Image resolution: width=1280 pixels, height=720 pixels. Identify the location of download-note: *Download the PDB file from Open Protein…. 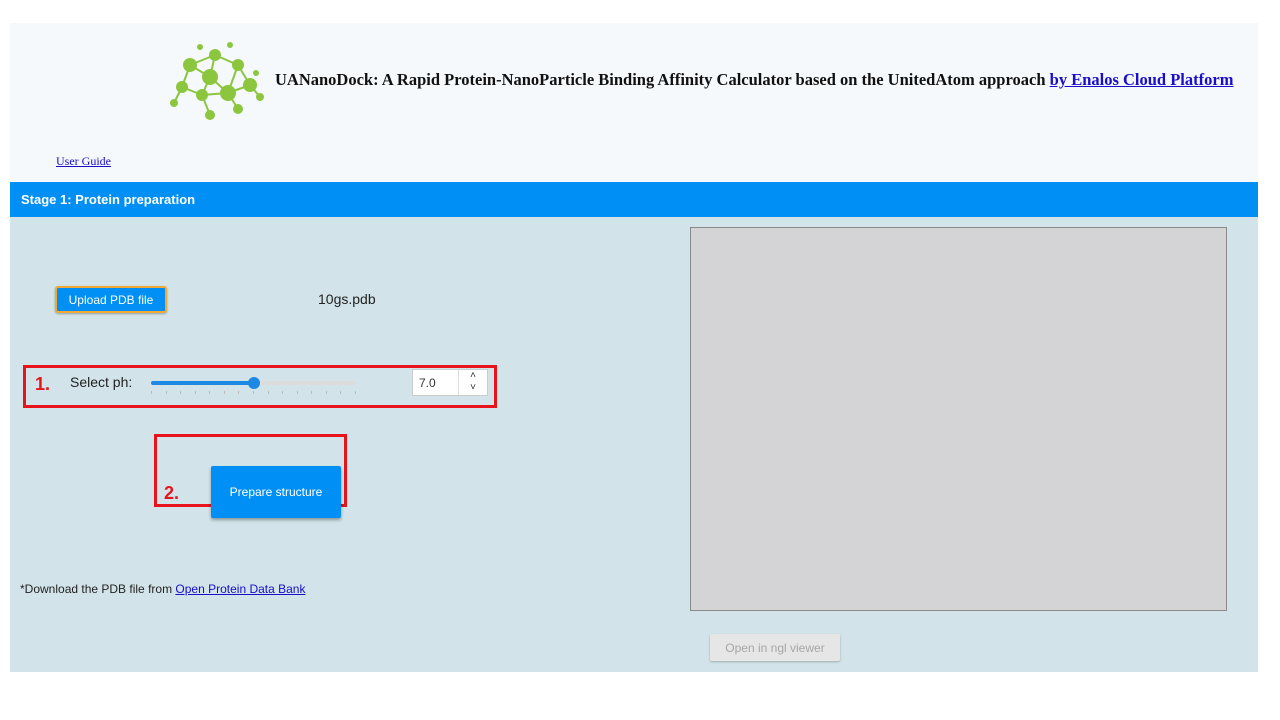
(162, 589).